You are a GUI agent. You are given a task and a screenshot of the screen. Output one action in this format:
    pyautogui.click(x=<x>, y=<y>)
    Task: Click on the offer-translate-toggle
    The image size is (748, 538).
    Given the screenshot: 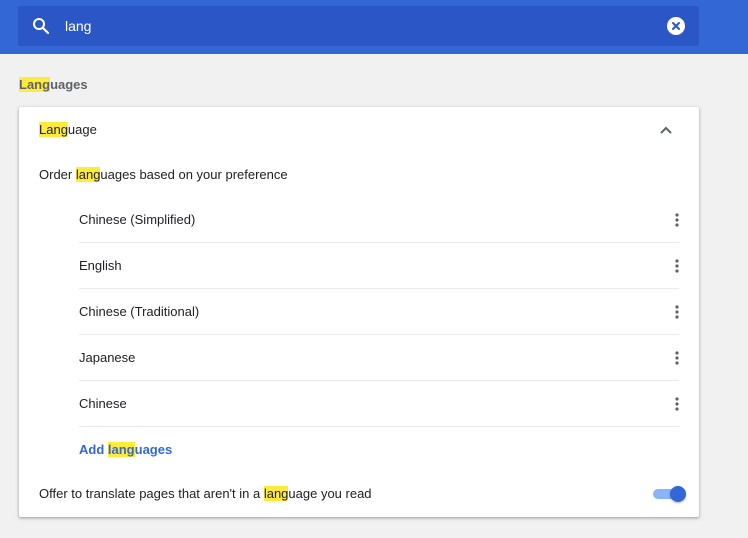 What is the action you would take?
    pyautogui.click(x=669, y=494)
    